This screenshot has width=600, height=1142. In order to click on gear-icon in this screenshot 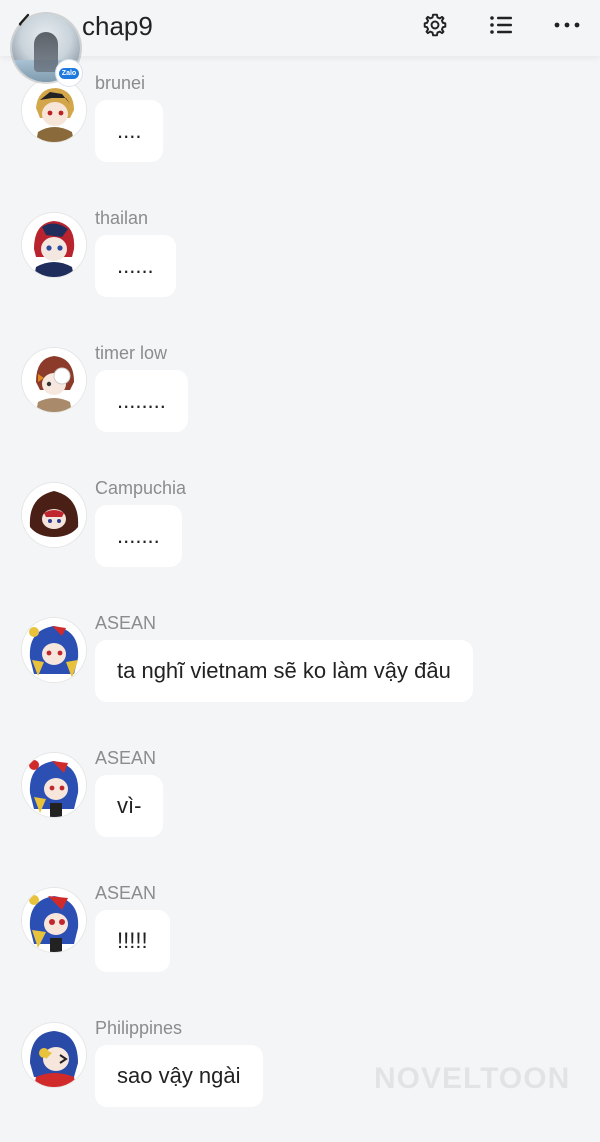, I will do `click(435, 25)`.